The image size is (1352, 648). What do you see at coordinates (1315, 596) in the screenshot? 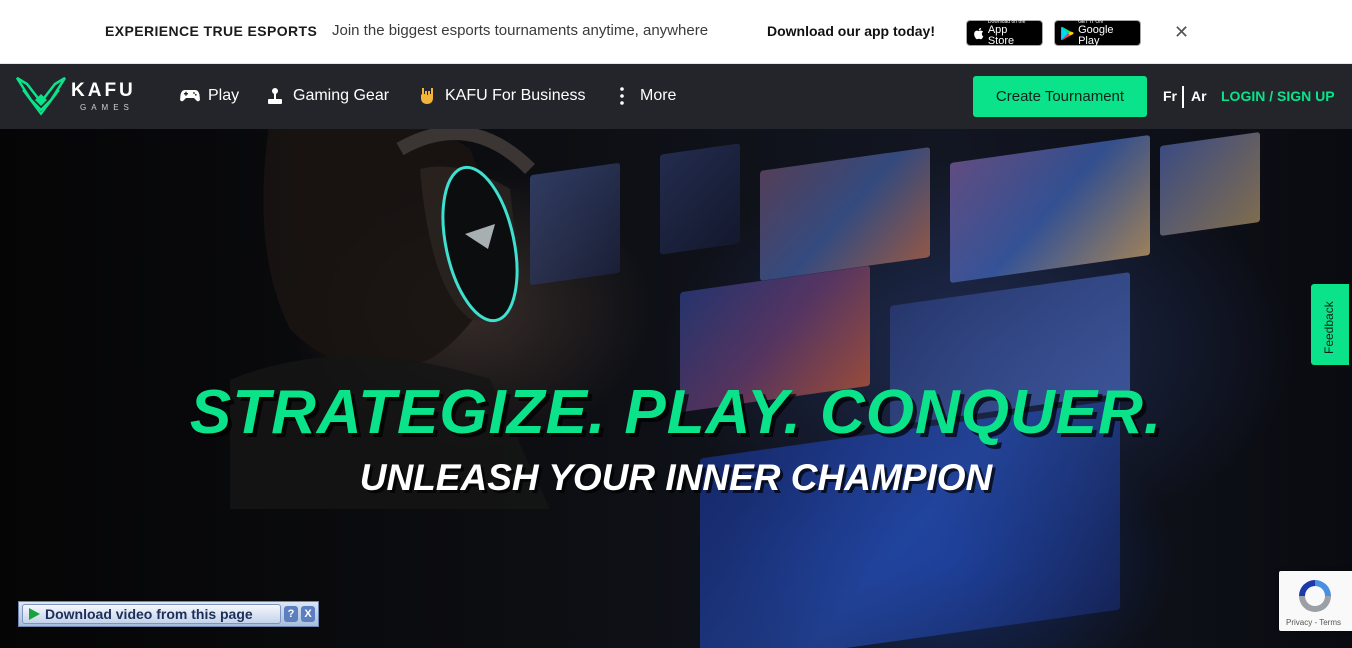
I see `recaptcha-icon` at bounding box center [1315, 596].